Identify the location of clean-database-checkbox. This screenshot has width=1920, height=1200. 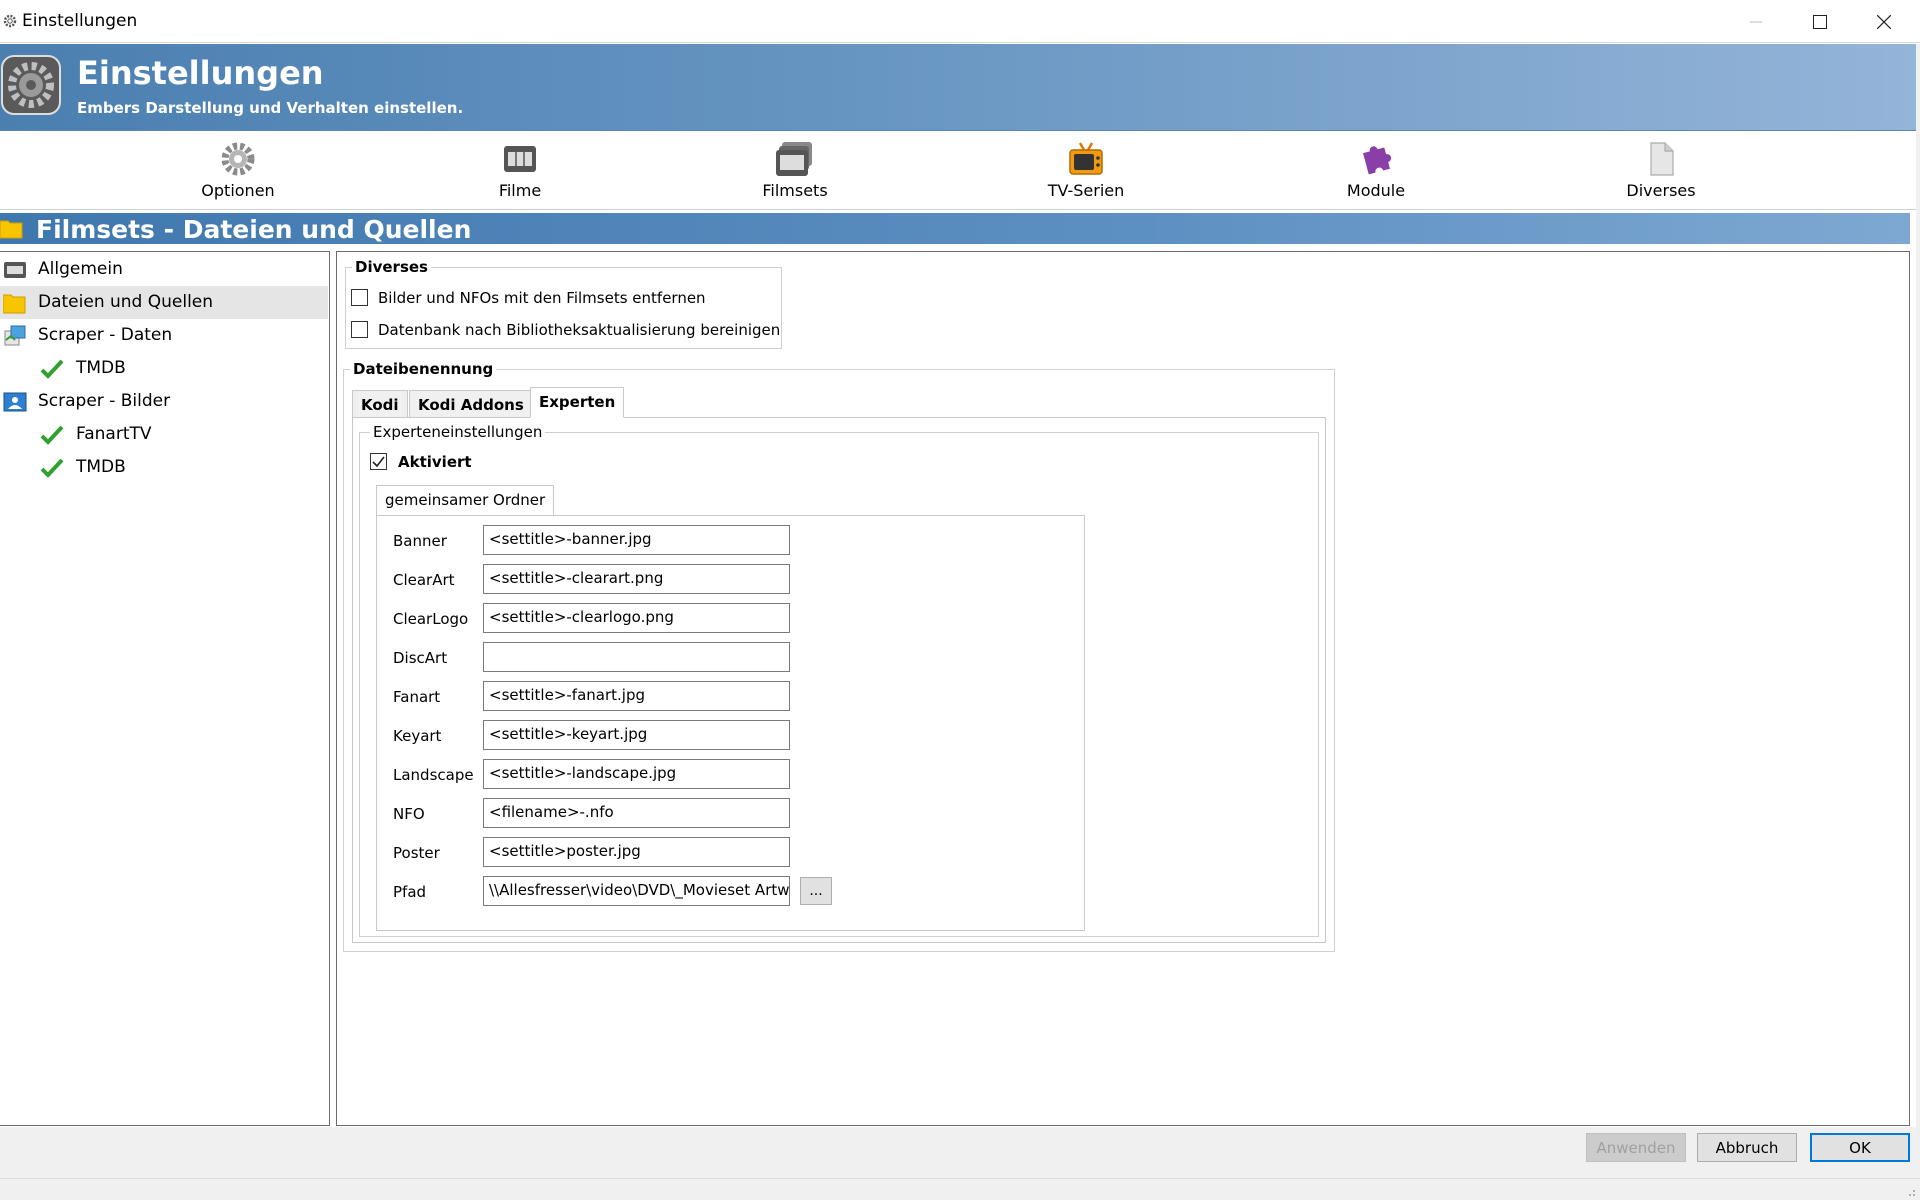
(359, 329).